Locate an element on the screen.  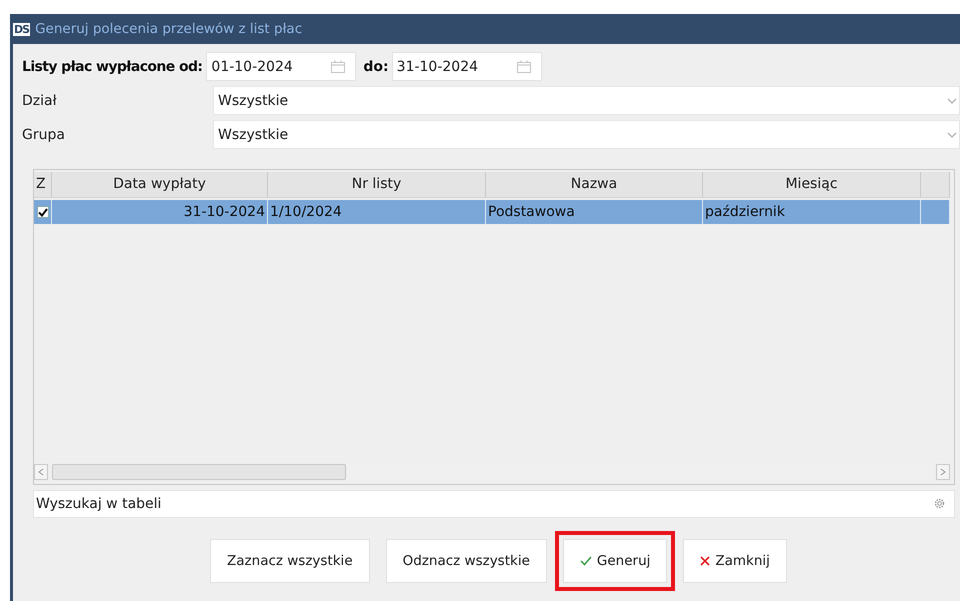
table-row: 31-10-2024 1/10/2024 Podstawowa październik is located at coordinates (492, 212).